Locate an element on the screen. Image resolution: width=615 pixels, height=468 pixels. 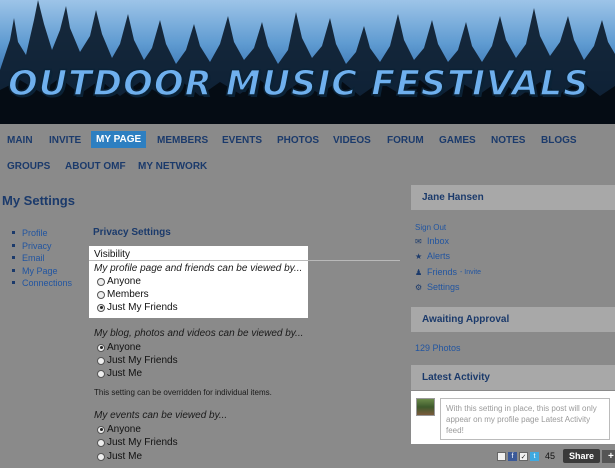
privacy-settings-heading: Privacy Settings is located at coordinates (132, 232).